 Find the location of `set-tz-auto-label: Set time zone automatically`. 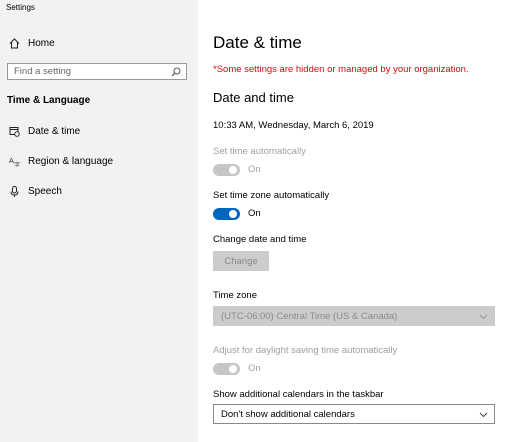

set-tz-auto-label: Set time zone automatically is located at coordinates (271, 195).